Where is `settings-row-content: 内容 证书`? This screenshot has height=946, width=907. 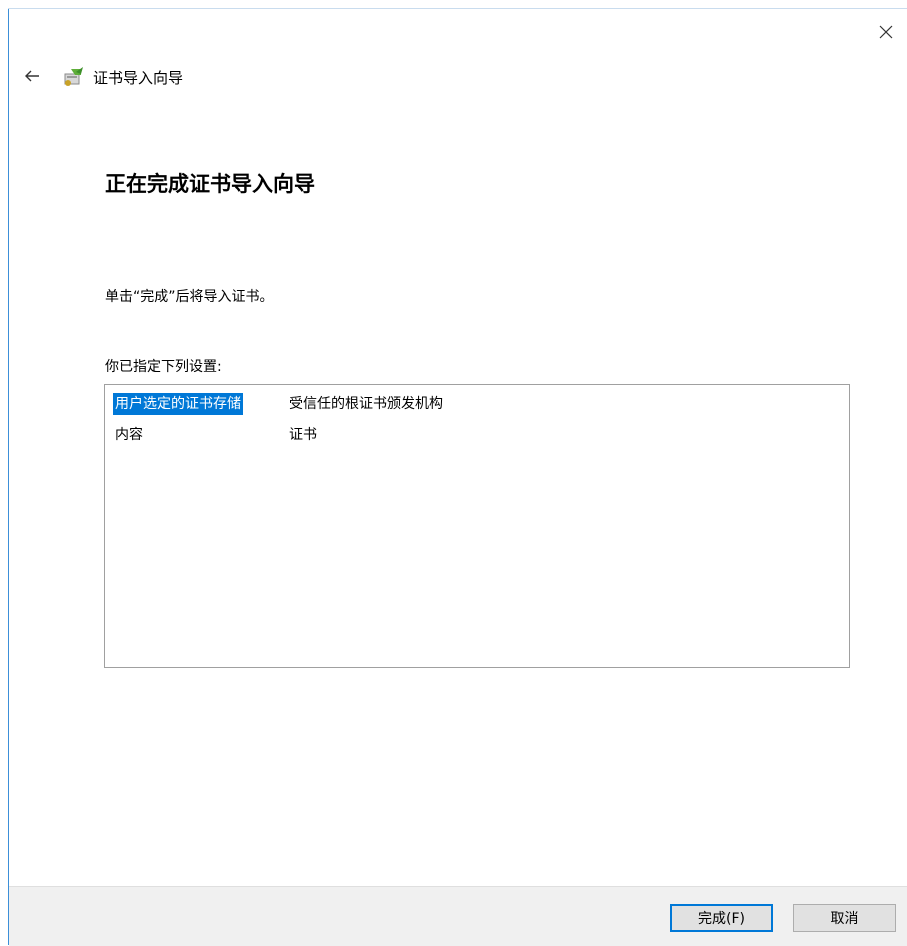 settings-row-content: 内容 证书 is located at coordinates (215, 435).